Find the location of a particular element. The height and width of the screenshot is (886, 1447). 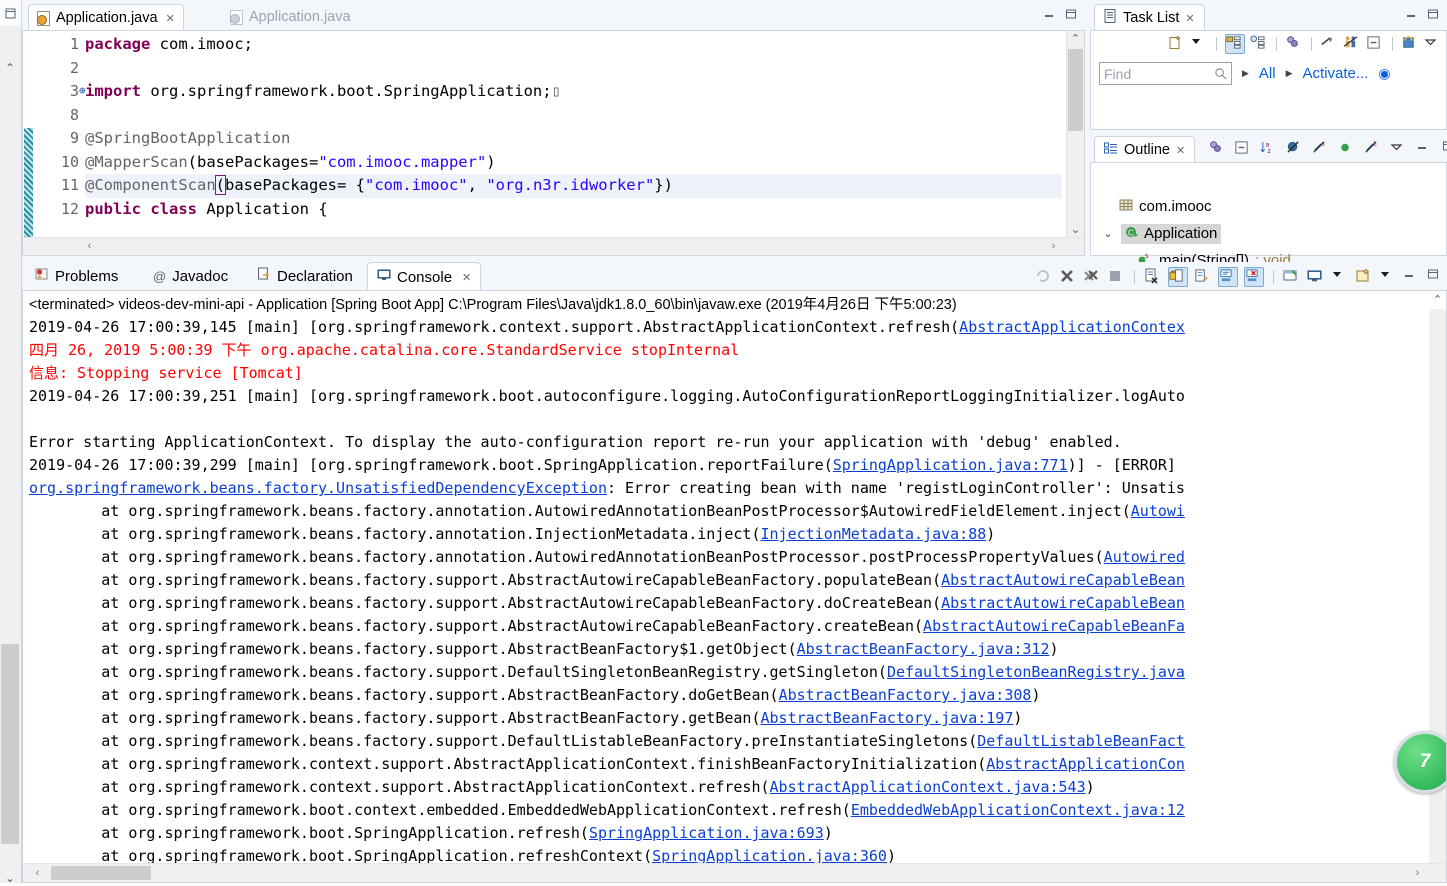

tab-problems: Problems is located at coordinates (76, 276).